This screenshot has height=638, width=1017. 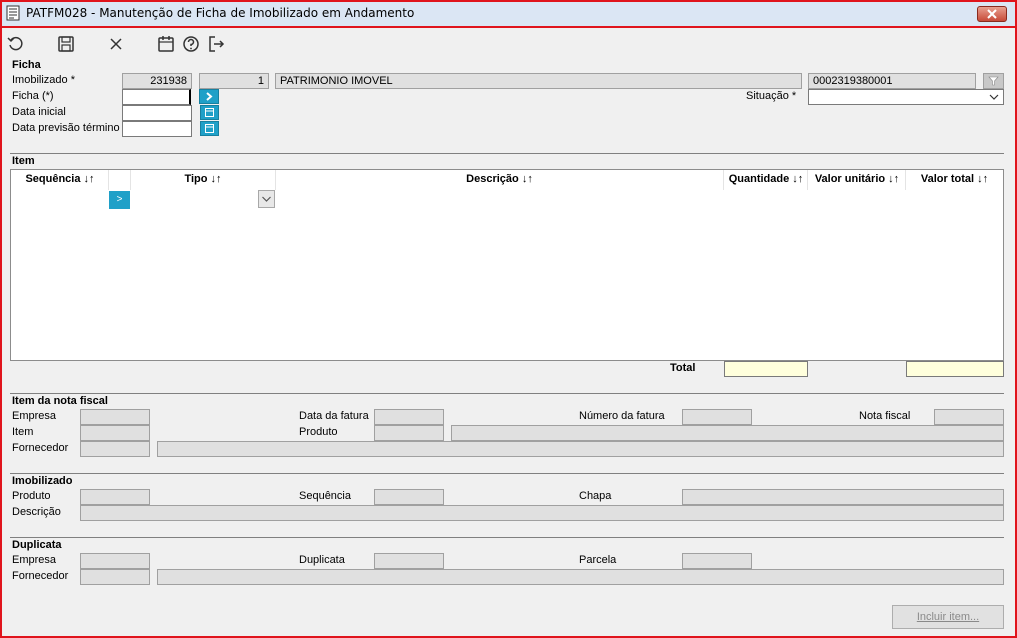 What do you see at coordinates (26, 65) in the screenshot?
I see `section-title-ficha: Ficha` at bounding box center [26, 65].